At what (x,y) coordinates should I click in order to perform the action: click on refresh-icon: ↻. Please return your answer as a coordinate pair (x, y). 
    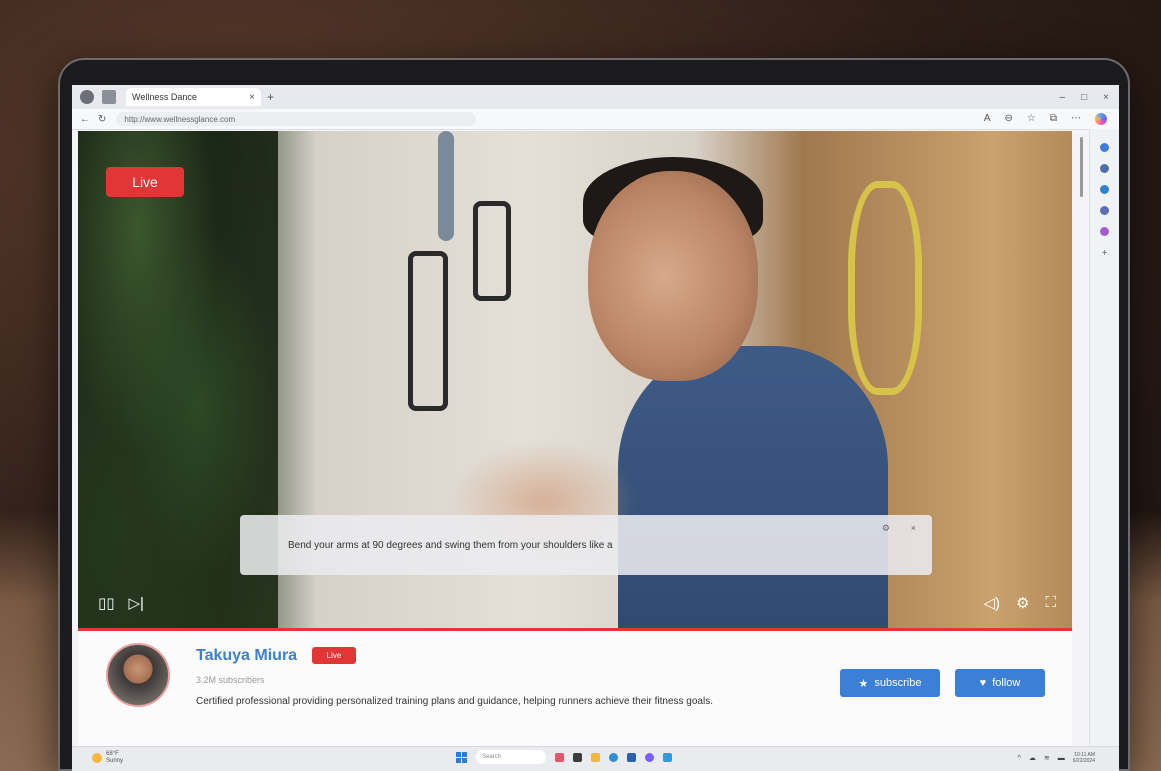
    Looking at the image, I should click on (102, 119).